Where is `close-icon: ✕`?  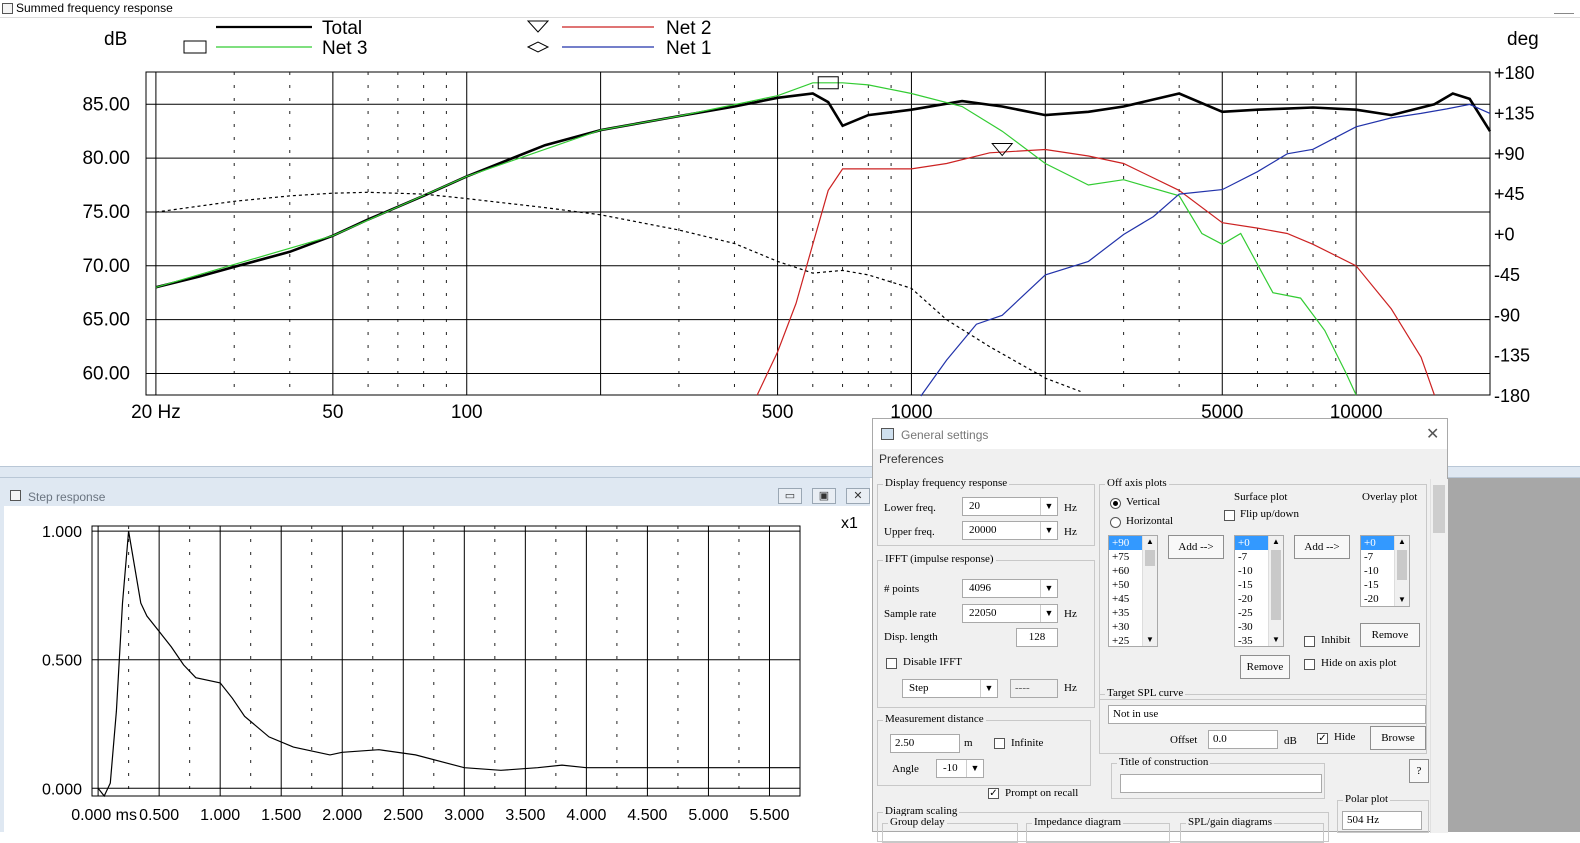 close-icon: ✕ is located at coordinates (1432, 434).